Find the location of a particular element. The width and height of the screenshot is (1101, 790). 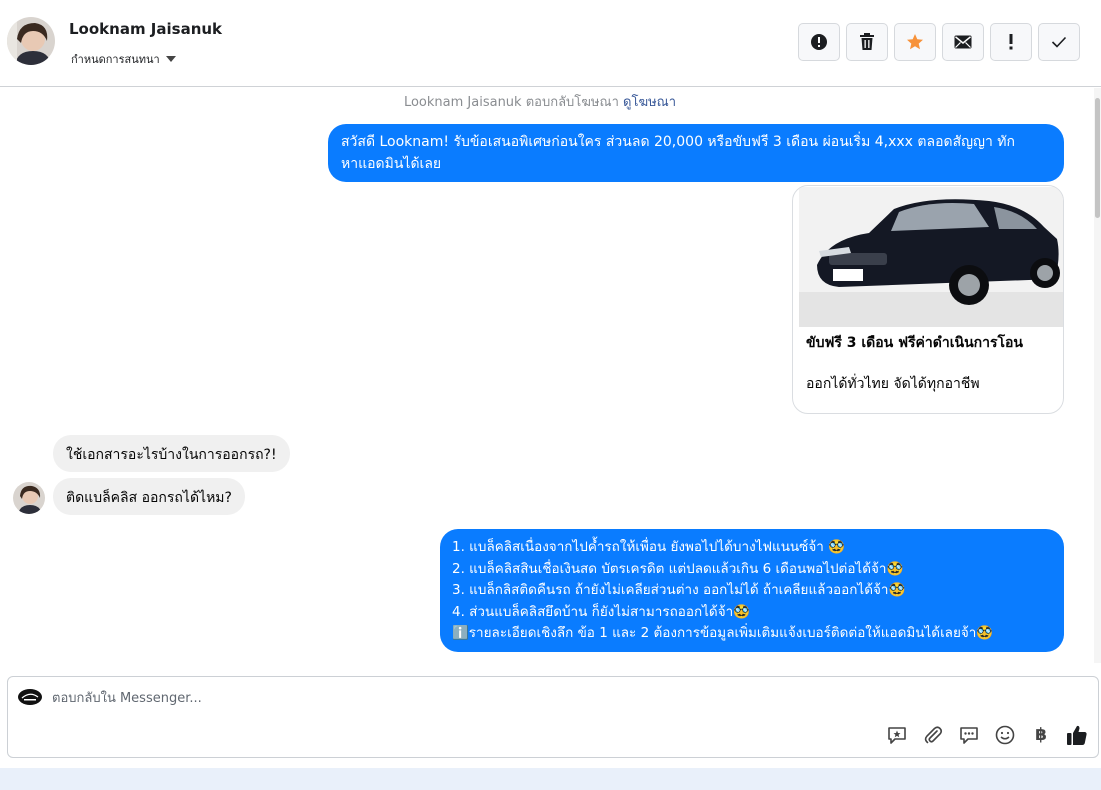

assign-conversation-dropdown: กำหนดการสนทนา is located at coordinates (123, 59).